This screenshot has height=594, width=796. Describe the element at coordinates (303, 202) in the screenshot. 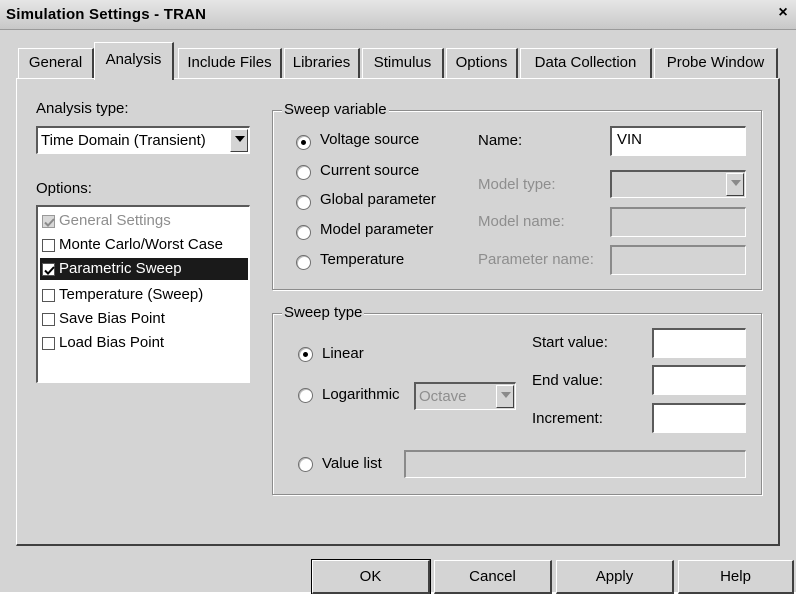

I see `radio-global-parameter` at that location.